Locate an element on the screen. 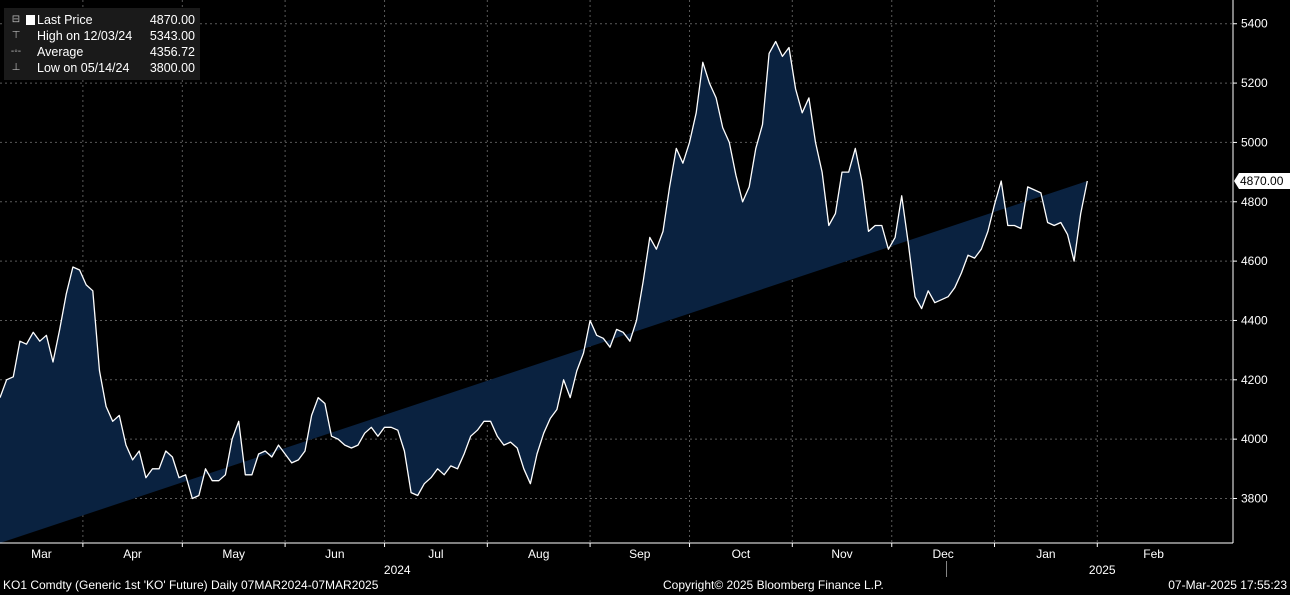 The image size is (1290, 595). legend-low-value: 3800.00 is located at coordinates (172, 68).